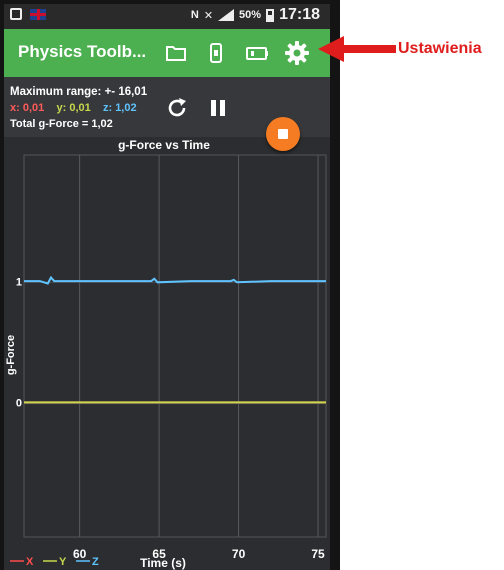 The height and width of the screenshot is (570, 504). I want to click on legend-label-y: Y, so click(63, 562).